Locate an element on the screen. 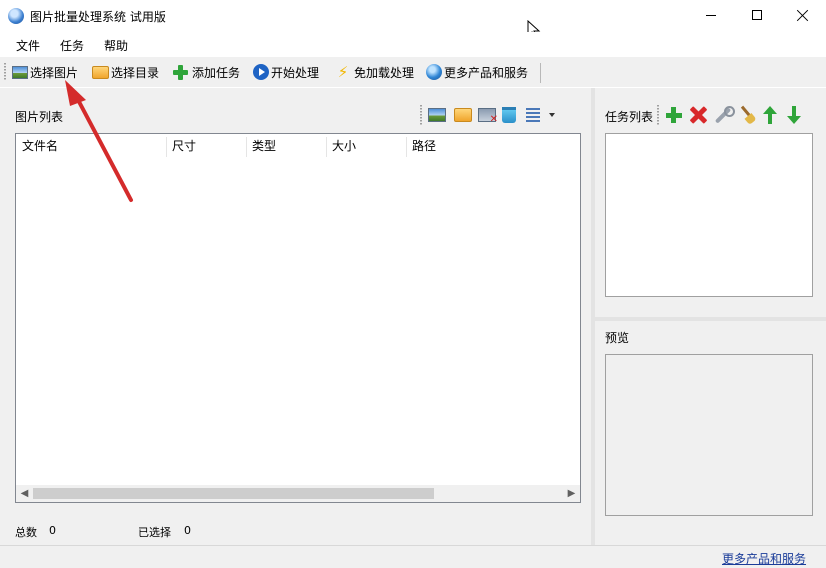  more-products-link: 更多产品和服务 is located at coordinates (764, 558).